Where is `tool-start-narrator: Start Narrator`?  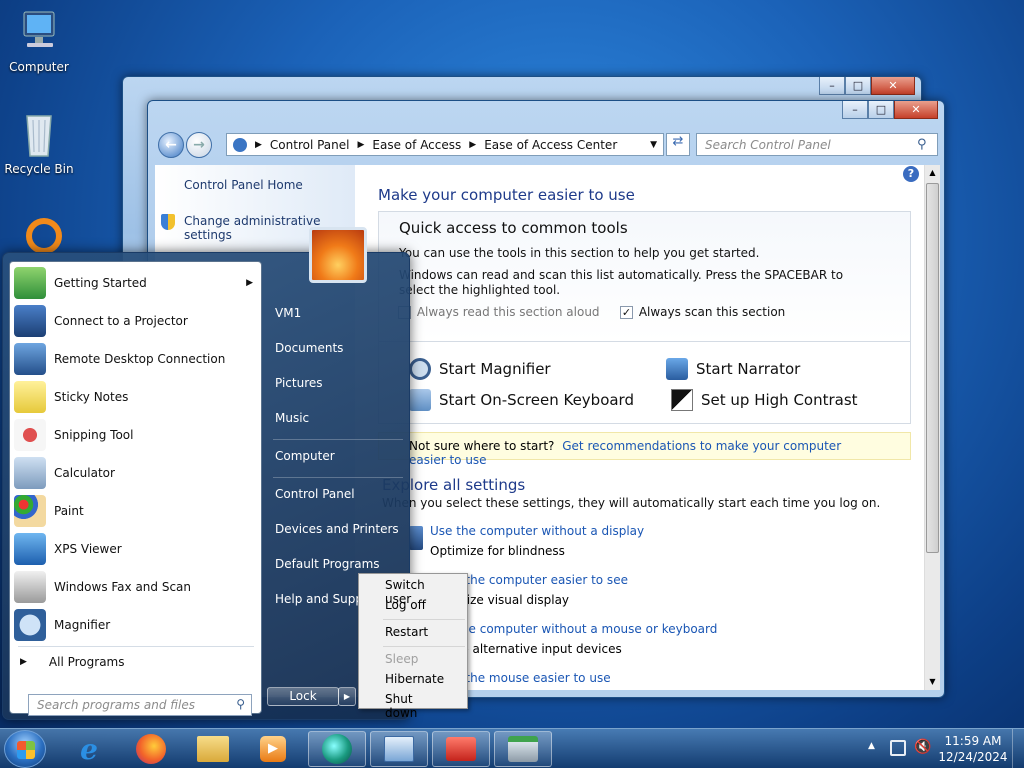
tool-start-narrator: Start Narrator is located at coordinates (733, 369).